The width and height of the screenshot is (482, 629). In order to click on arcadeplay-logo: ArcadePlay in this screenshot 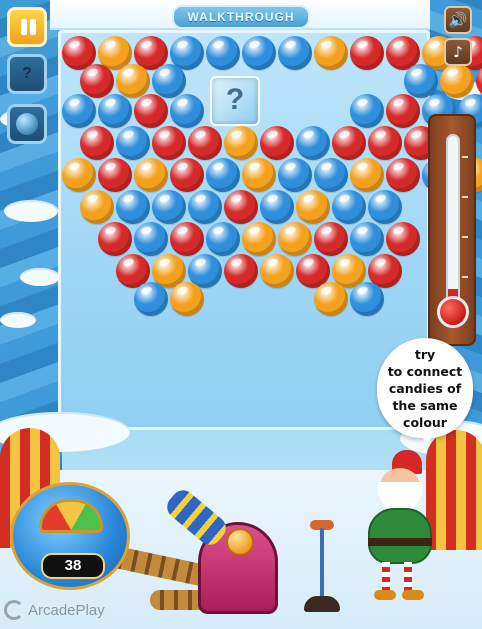, I will do `click(54, 610)`.